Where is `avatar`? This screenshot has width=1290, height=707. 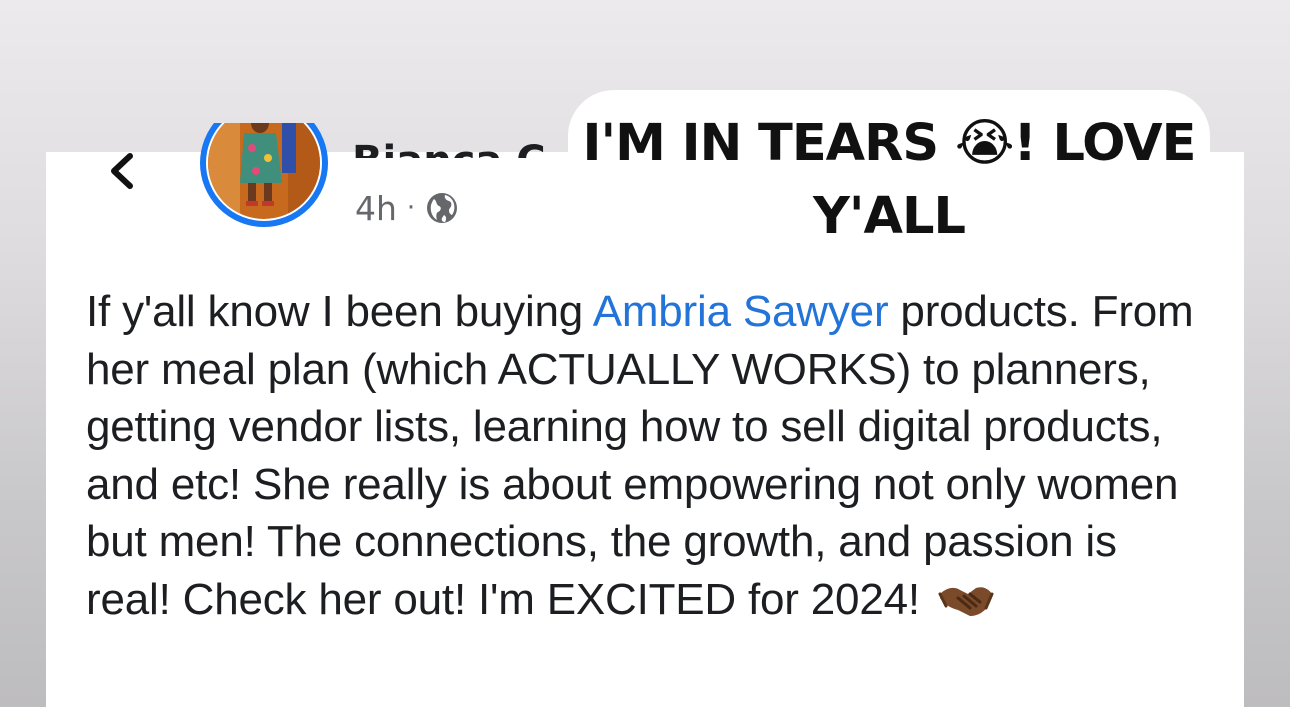 avatar is located at coordinates (264, 176).